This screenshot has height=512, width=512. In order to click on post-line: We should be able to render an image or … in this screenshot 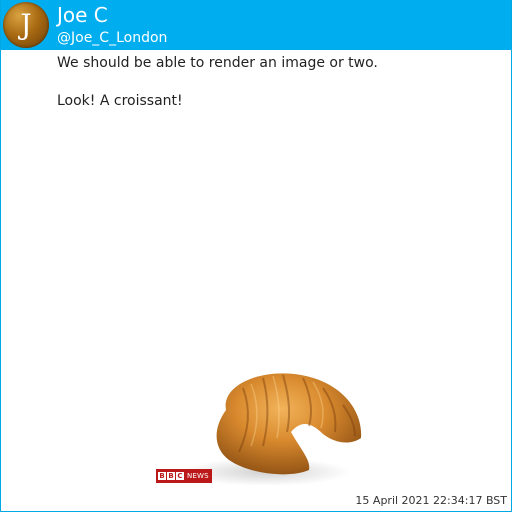, I will do `click(217, 63)`.